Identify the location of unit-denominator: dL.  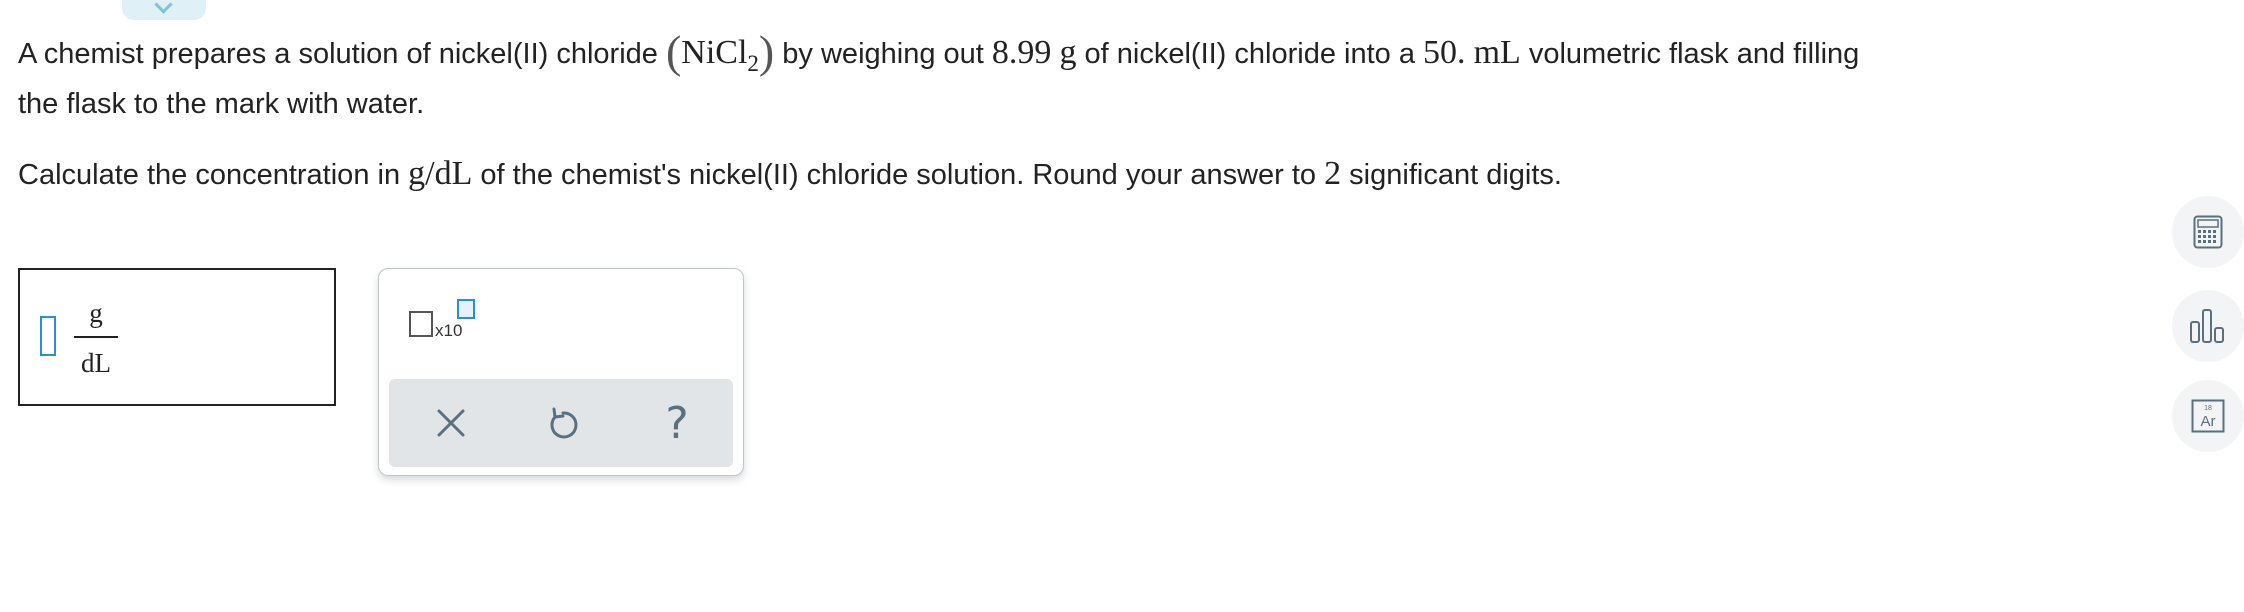
(96, 363).